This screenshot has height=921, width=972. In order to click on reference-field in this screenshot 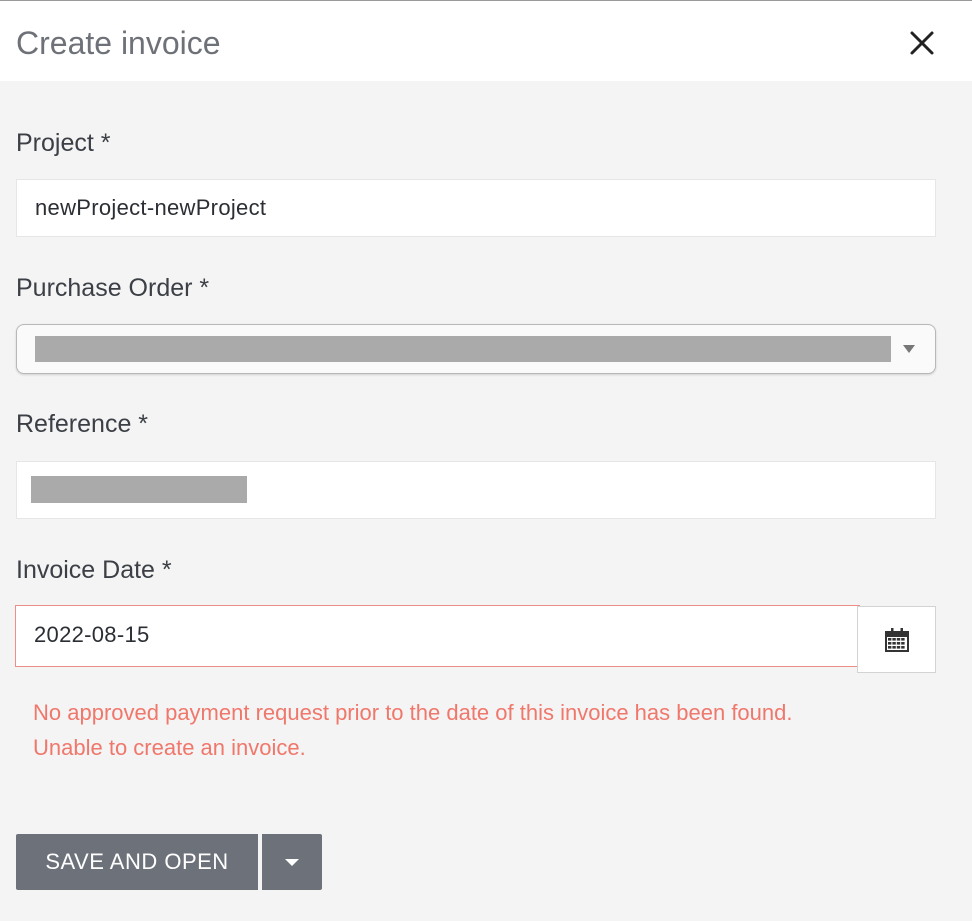, I will do `click(476, 490)`.